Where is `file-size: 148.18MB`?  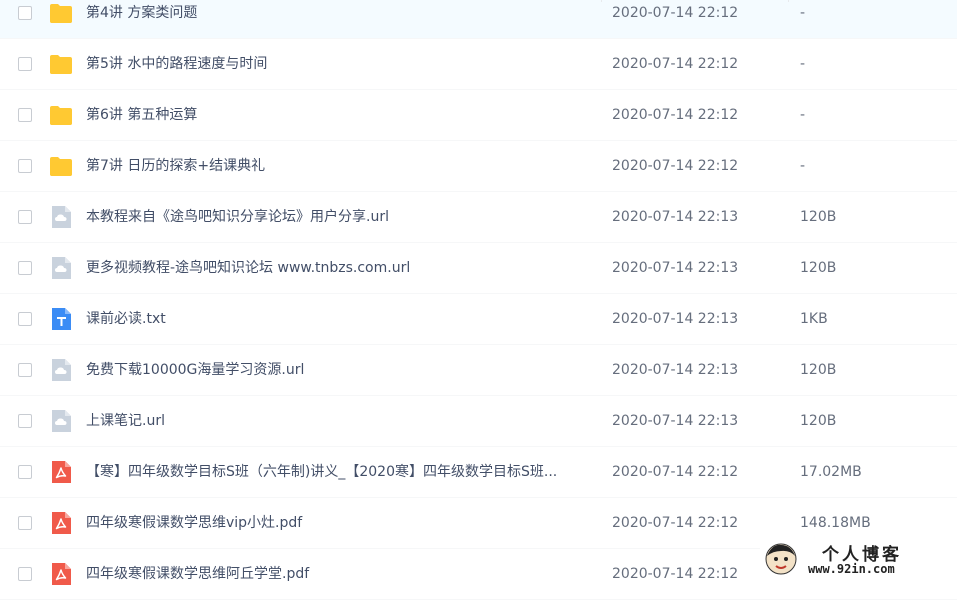 file-size: 148.18MB is located at coordinates (835, 523).